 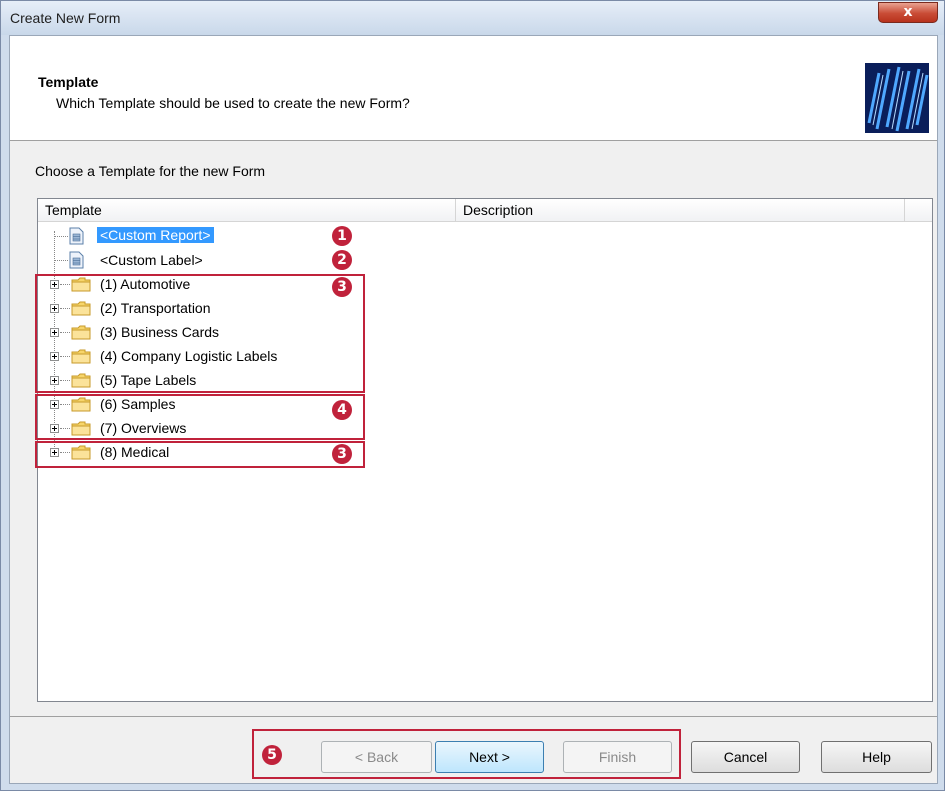 What do you see at coordinates (472, 18) in the screenshot?
I see `title-bar: Create New Form x` at bounding box center [472, 18].